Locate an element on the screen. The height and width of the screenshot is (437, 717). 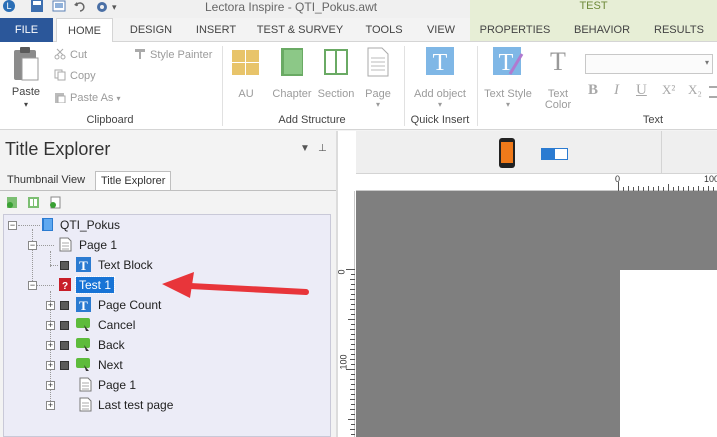
panel-dropdown-icon: ▼ is located at coordinates (305, 148).